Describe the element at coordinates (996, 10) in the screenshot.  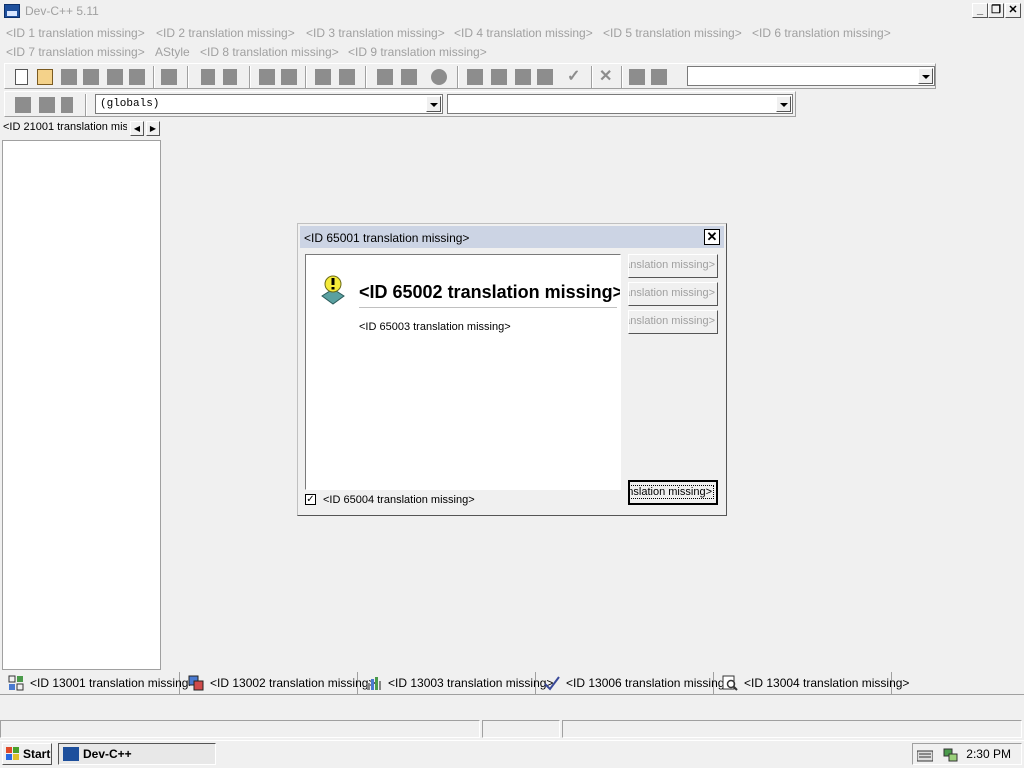
I see `restore-button: ❐` at that location.